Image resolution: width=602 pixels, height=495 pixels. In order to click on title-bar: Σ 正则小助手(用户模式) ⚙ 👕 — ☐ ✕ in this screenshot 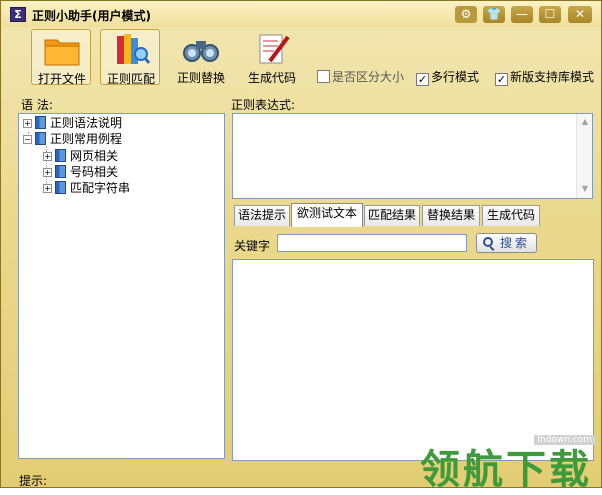, I will do `click(301, 14)`.